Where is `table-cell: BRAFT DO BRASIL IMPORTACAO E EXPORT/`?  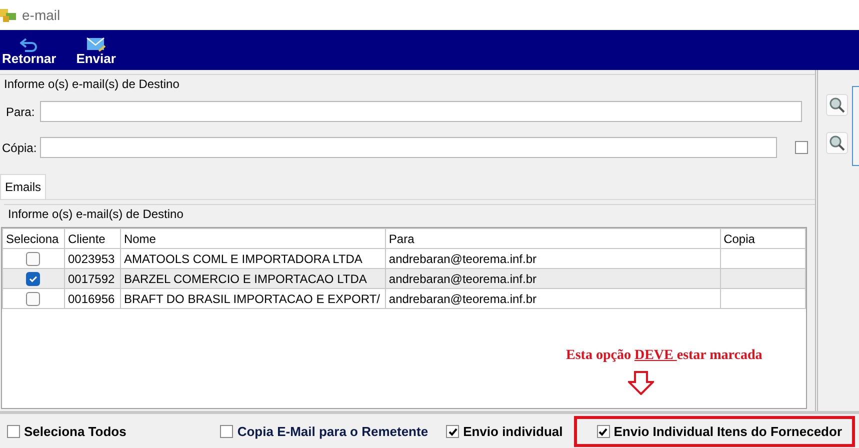
table-cell: BRAFT DO BRASIL IMPORTACAO E EXPORT/ is located at coordinates (253, 298).